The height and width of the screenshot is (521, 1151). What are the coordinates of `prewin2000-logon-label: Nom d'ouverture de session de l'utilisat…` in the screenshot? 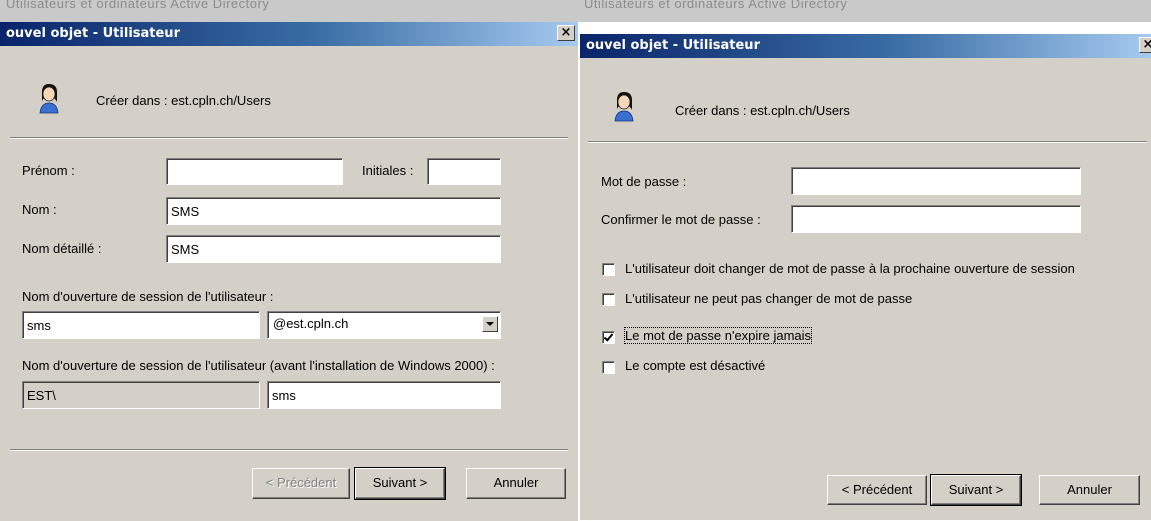 It's located at (258, 365).